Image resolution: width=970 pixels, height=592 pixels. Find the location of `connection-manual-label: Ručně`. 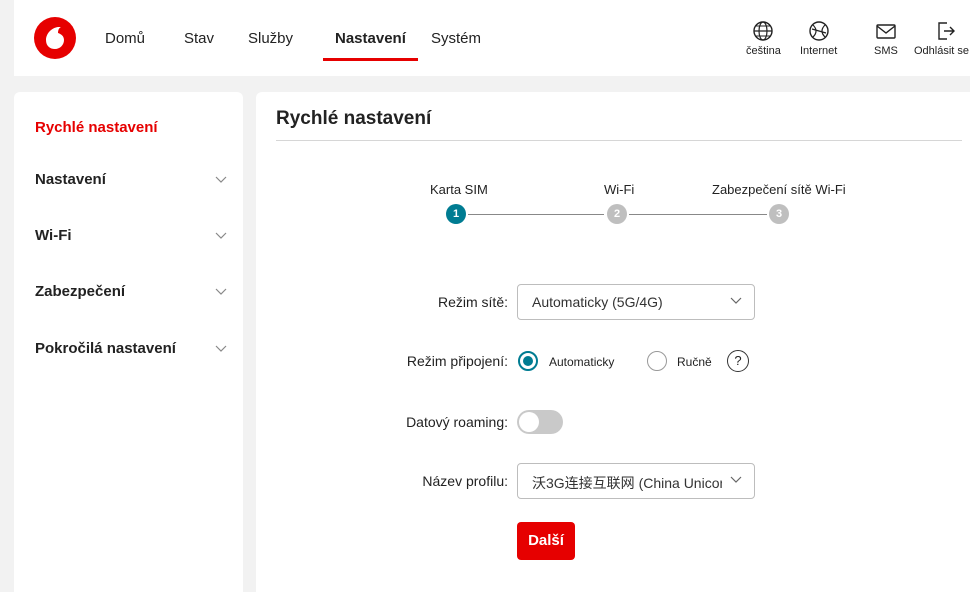

connection-manual-label: Ručně is located at coordinates (694, 362).